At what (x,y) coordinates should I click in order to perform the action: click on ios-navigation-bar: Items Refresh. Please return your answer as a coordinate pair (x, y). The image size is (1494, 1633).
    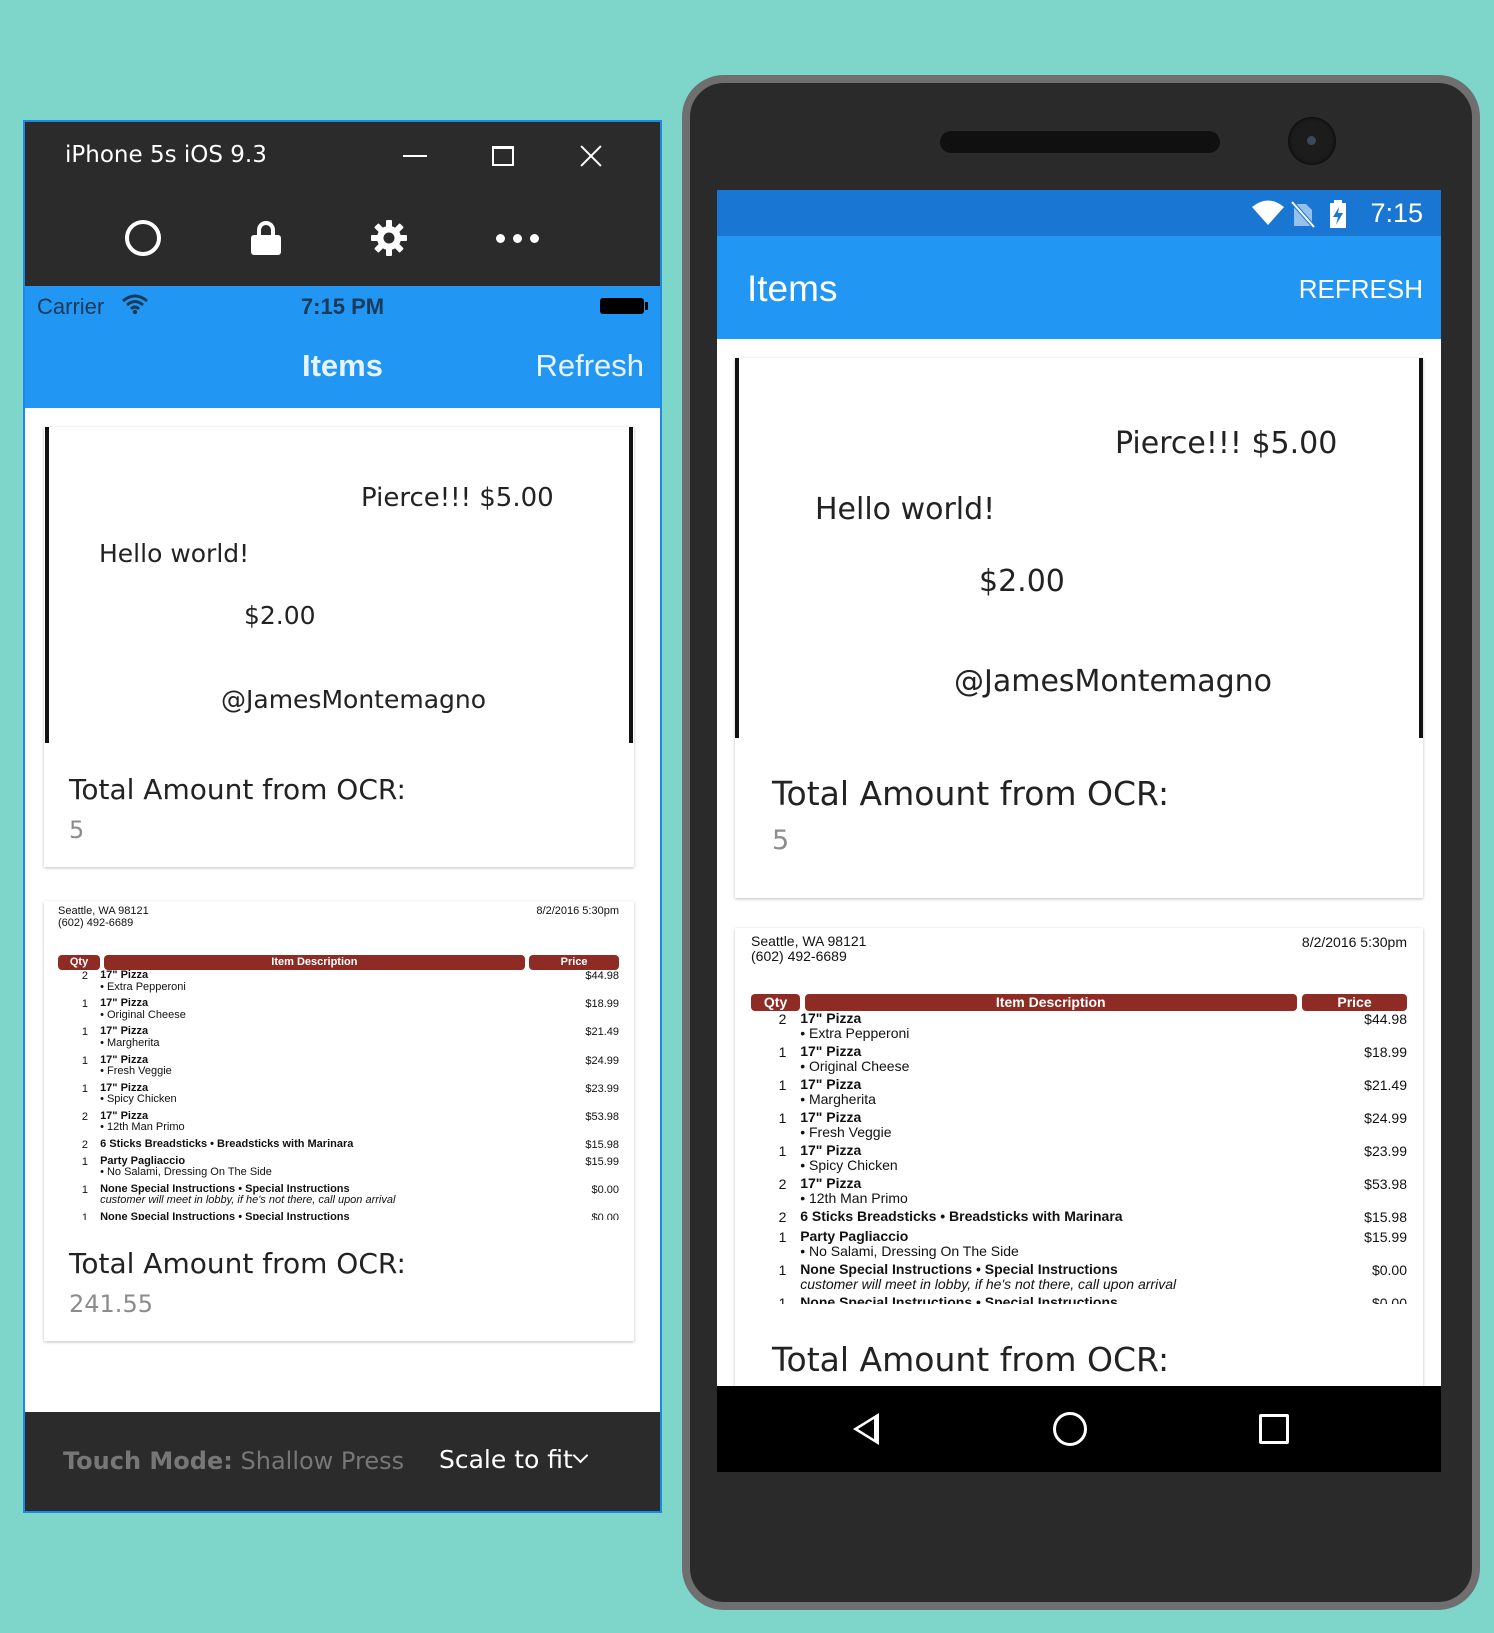
    Looking at the image, I should click on (342, 368).